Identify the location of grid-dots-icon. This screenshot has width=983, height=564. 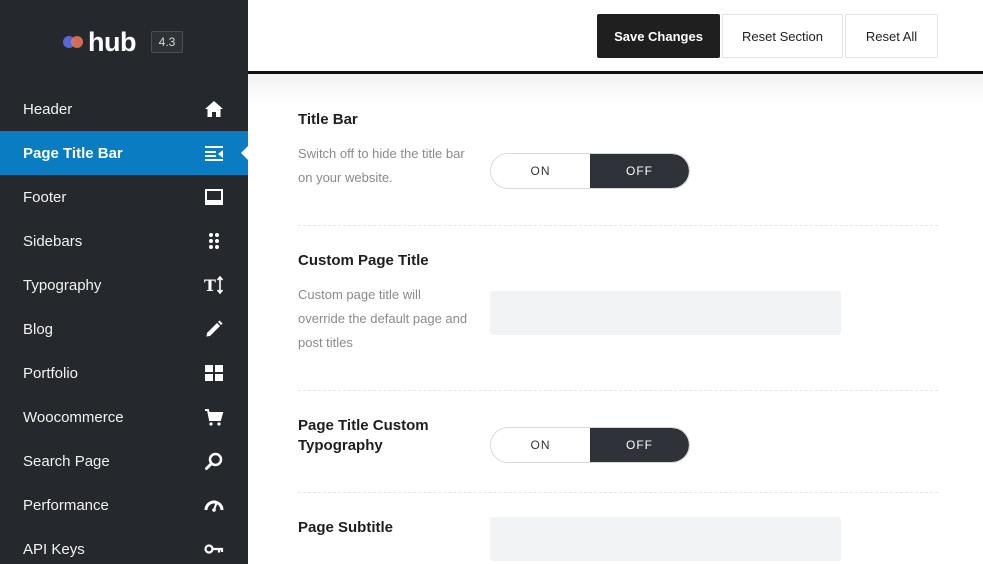
(214, 241).